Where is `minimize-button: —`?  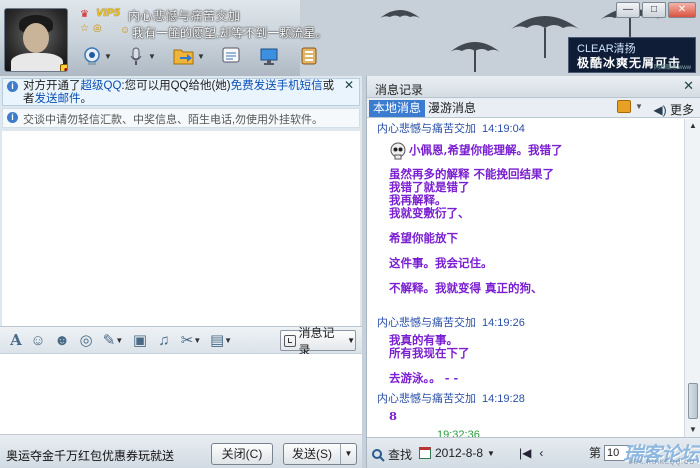
minimize-button: — is located at coordinates (628, 10).